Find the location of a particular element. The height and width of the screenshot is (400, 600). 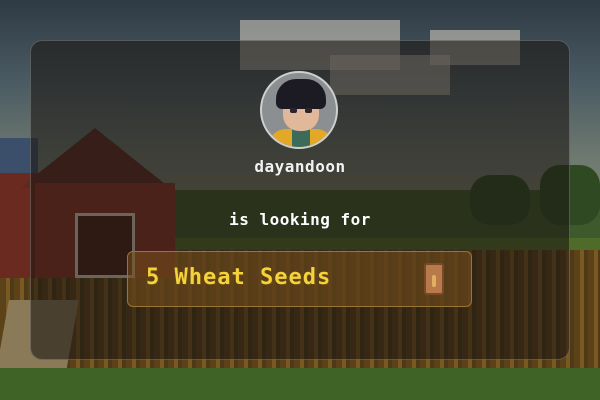

user-avatar is located at coordinates (299, 110).